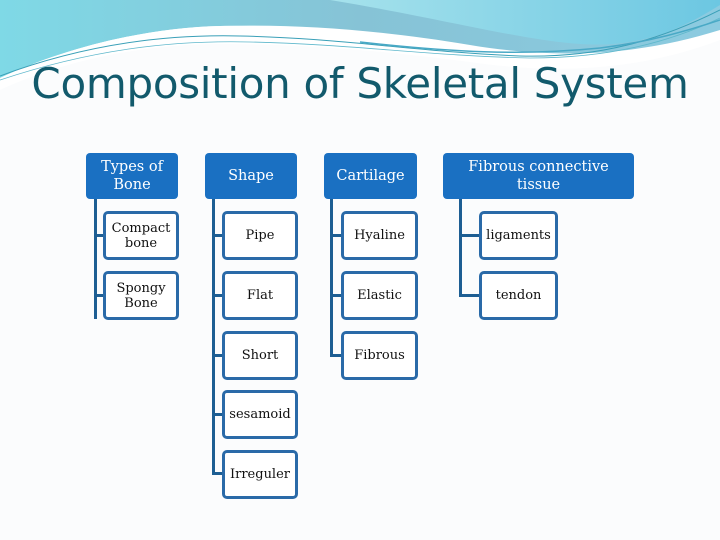 This screenshot has height=540, width=720. I want to click on page-title: Composition of Skeletal System, so click(360, 83).